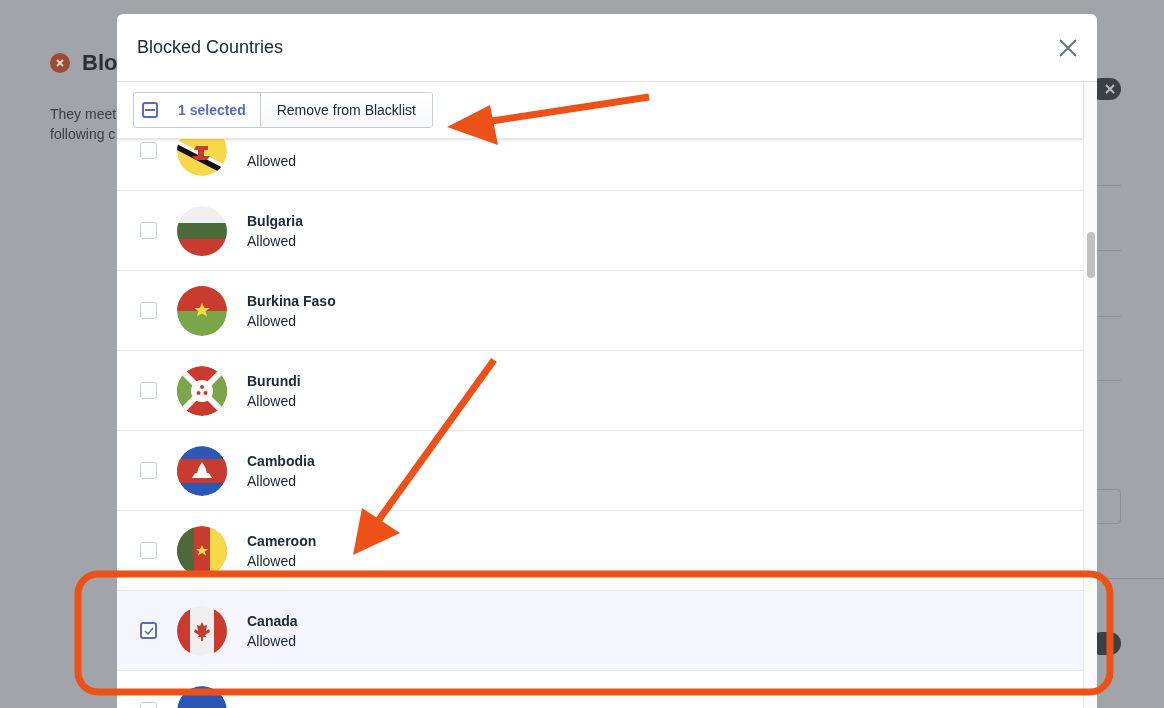  What do you see at coordinates (282, 541) in the screenshot?
I see `country-name: Cameroon` at bounding box center [282, 541].